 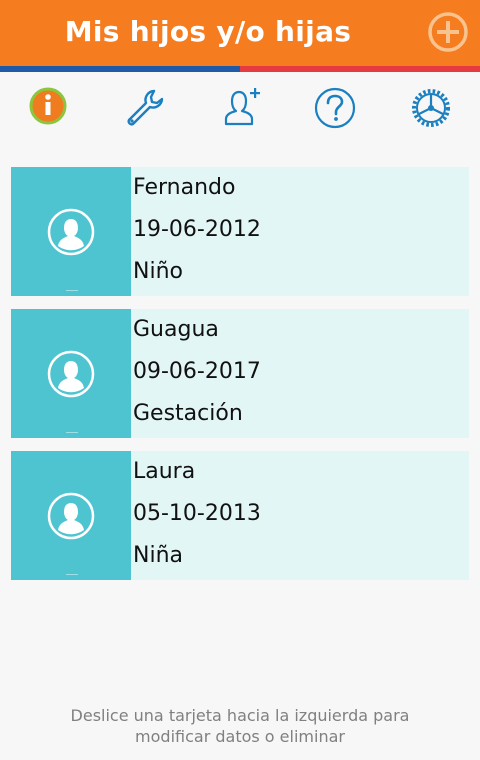 I want to click on settings-wheel-icon, so click(x=431, y=108).